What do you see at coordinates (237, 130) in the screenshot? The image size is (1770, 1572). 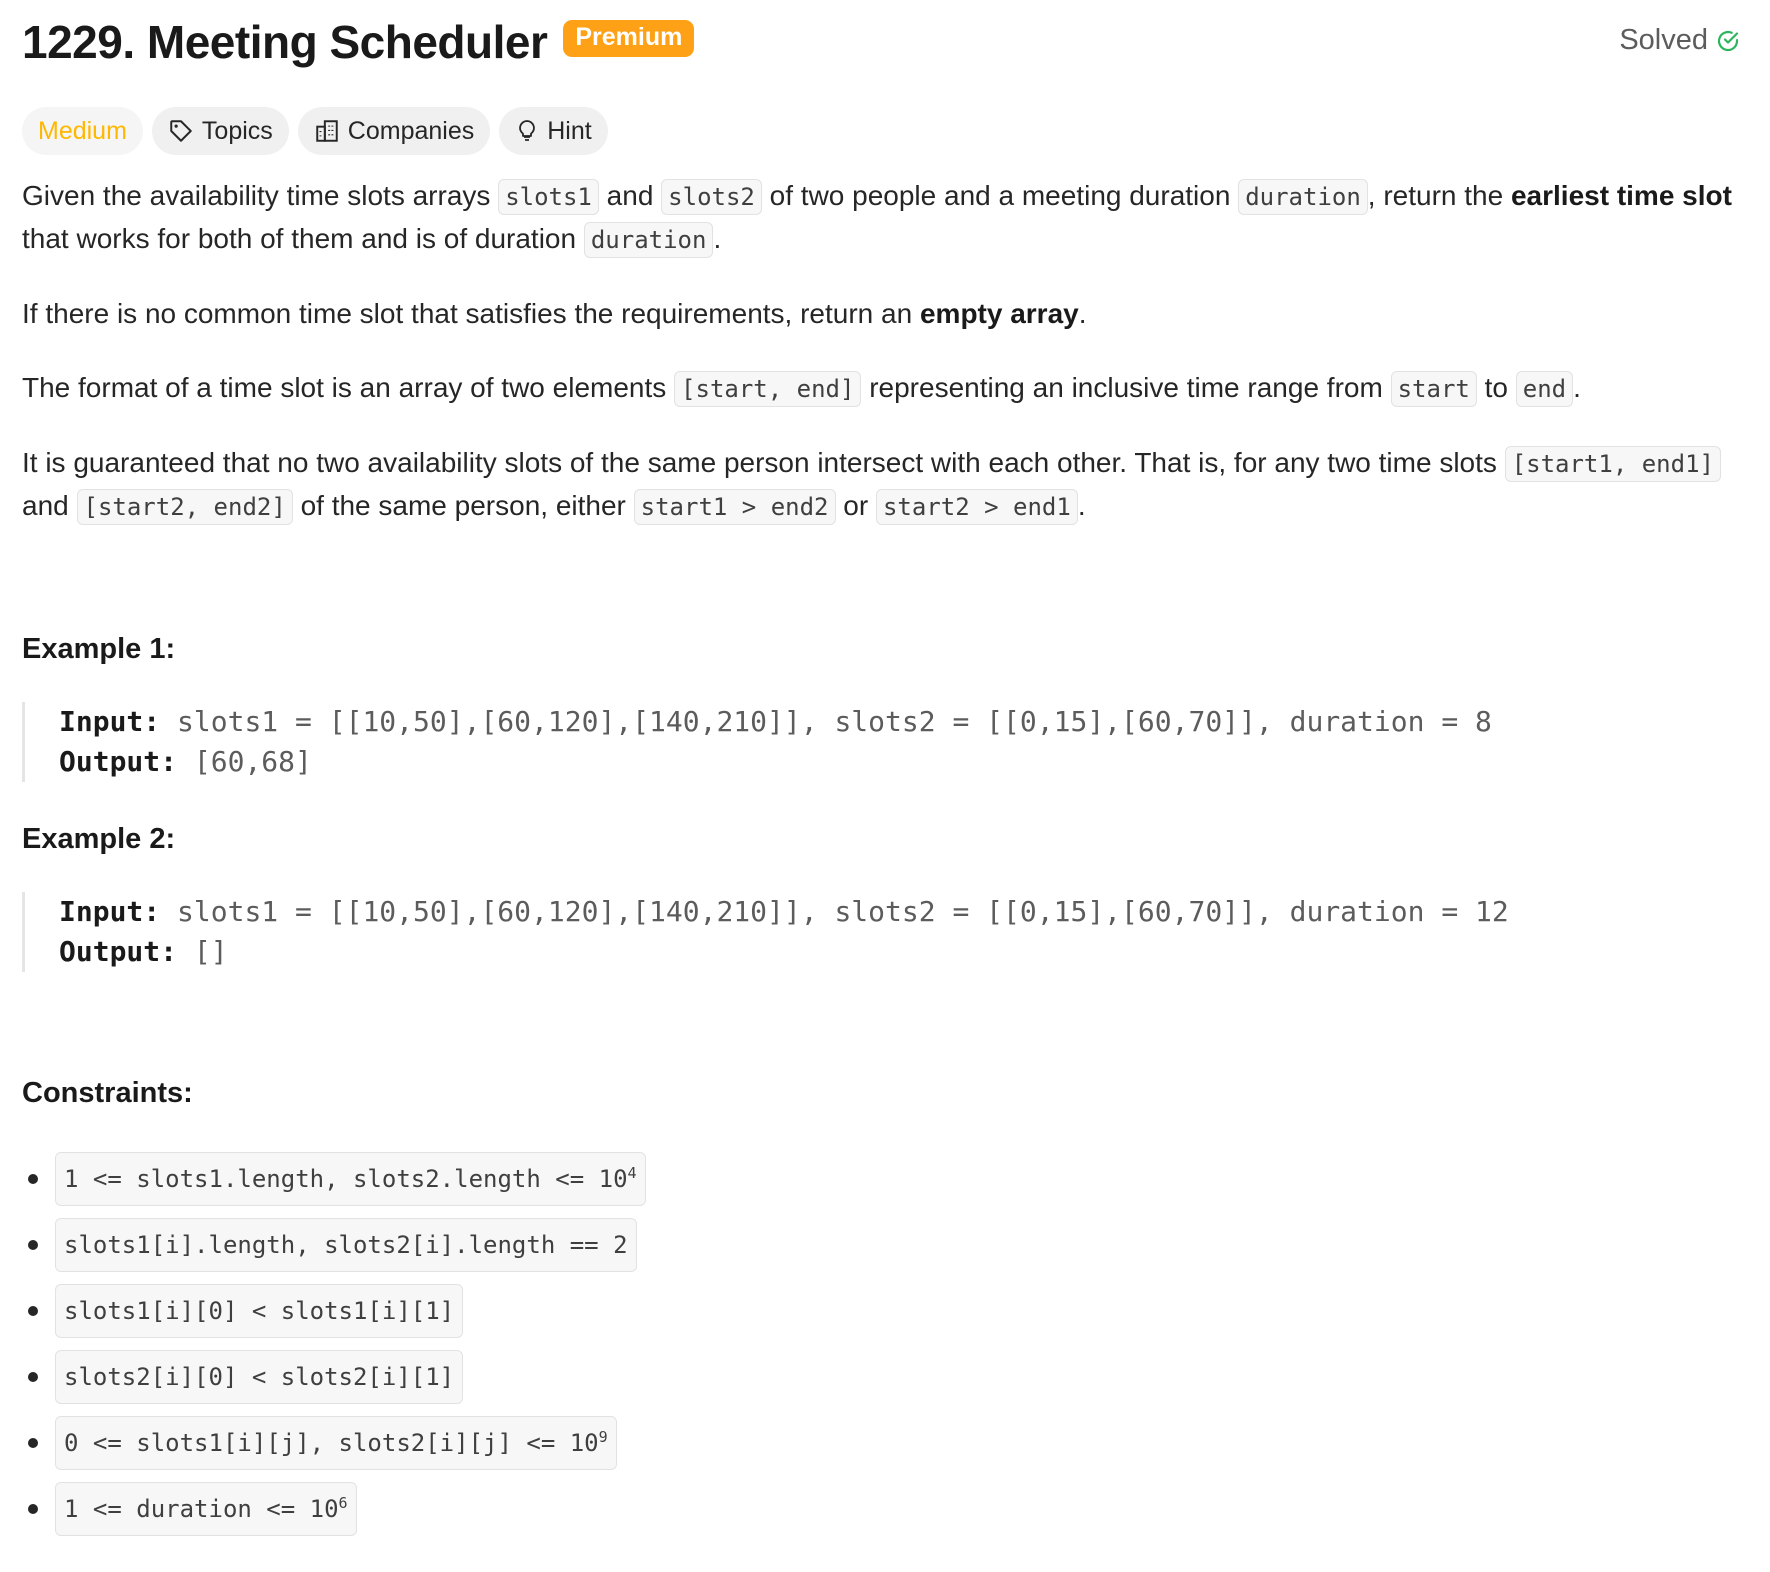 I see `topics-label: Topics` at bounding box center [237, 130].